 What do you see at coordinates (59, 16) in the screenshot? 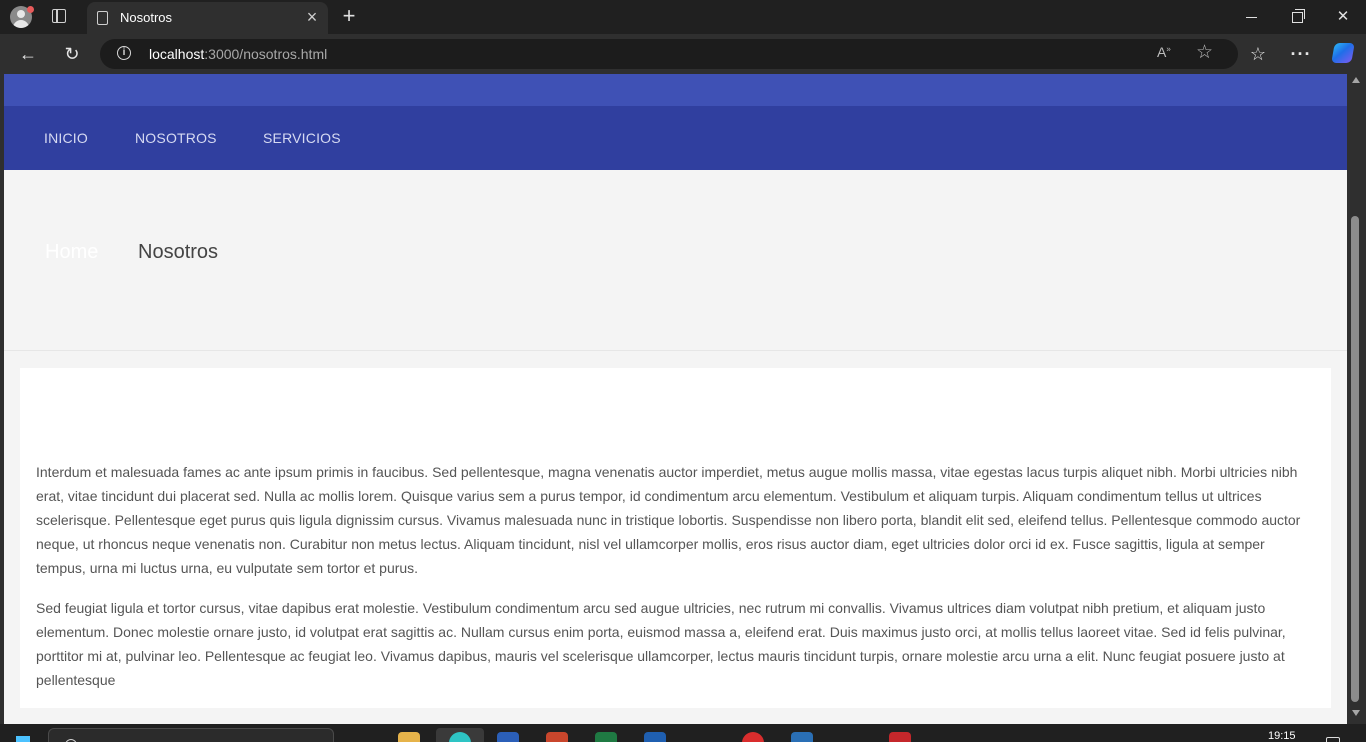
I see `tab-actions-icon` at bounding box center [59, 16].